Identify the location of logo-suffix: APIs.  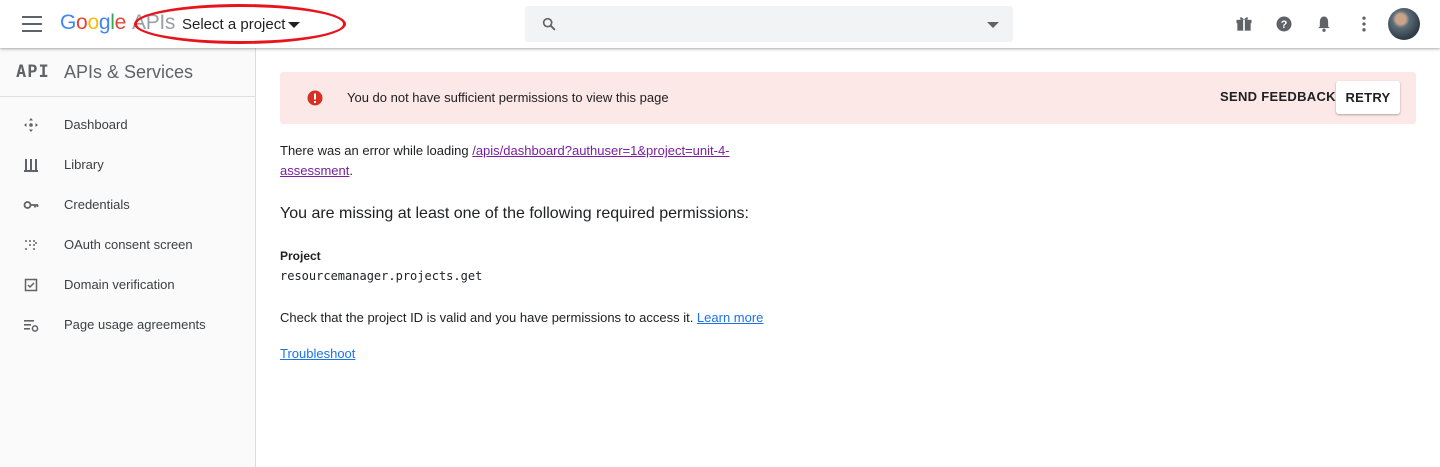
(153, 22).